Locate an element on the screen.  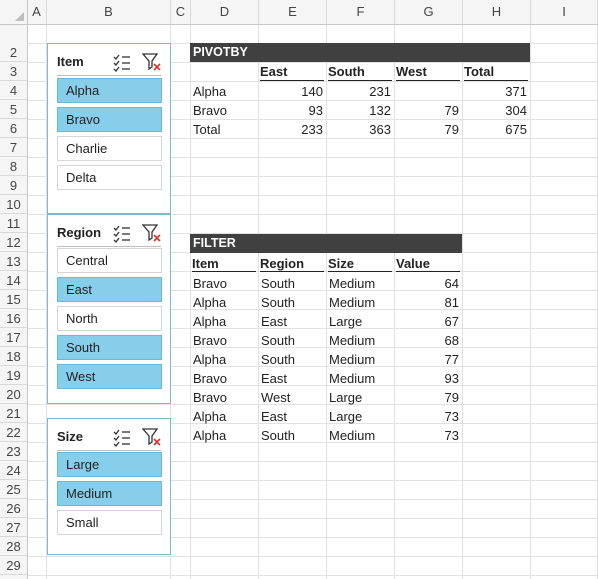
slicer-item-north: North is located at coordinates (109, 318).